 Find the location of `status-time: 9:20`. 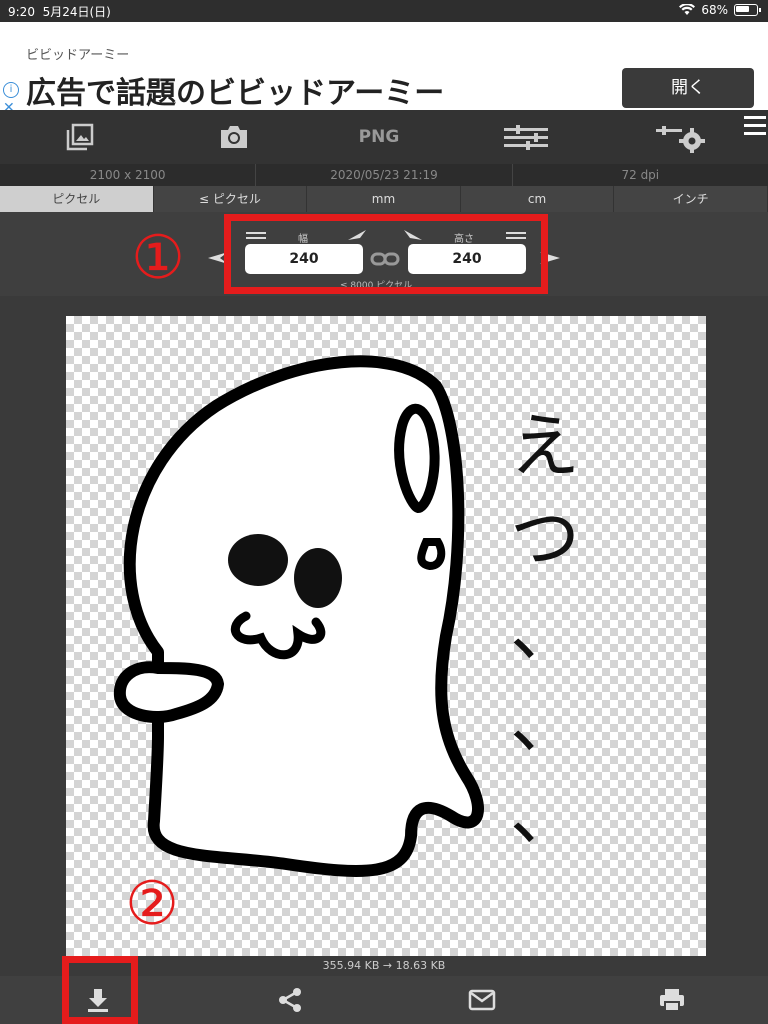

status-time: 9:20 is located at coordinates (21, 12).